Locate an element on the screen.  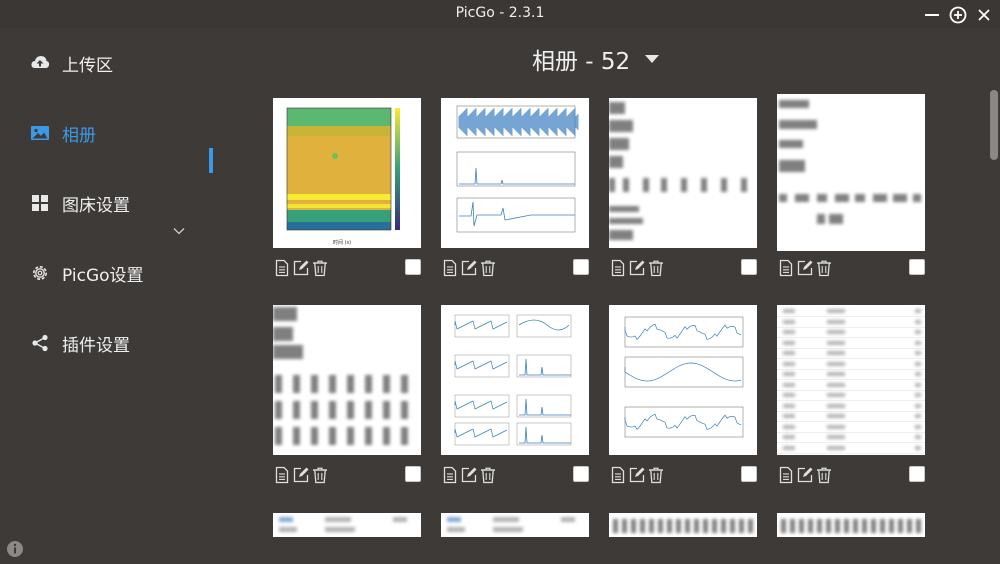
info-icon is located at coordinates (15, 549).